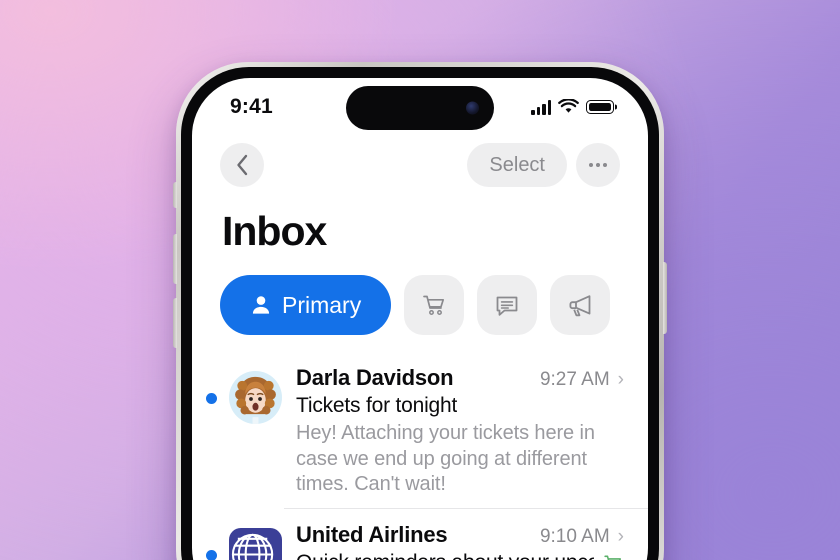 The height and width of the screenshot is (560, 840). Describe the element at coordinates (460, 406) in the screenshot. I see `email-subject-row: Tickets for tonight` at that location.